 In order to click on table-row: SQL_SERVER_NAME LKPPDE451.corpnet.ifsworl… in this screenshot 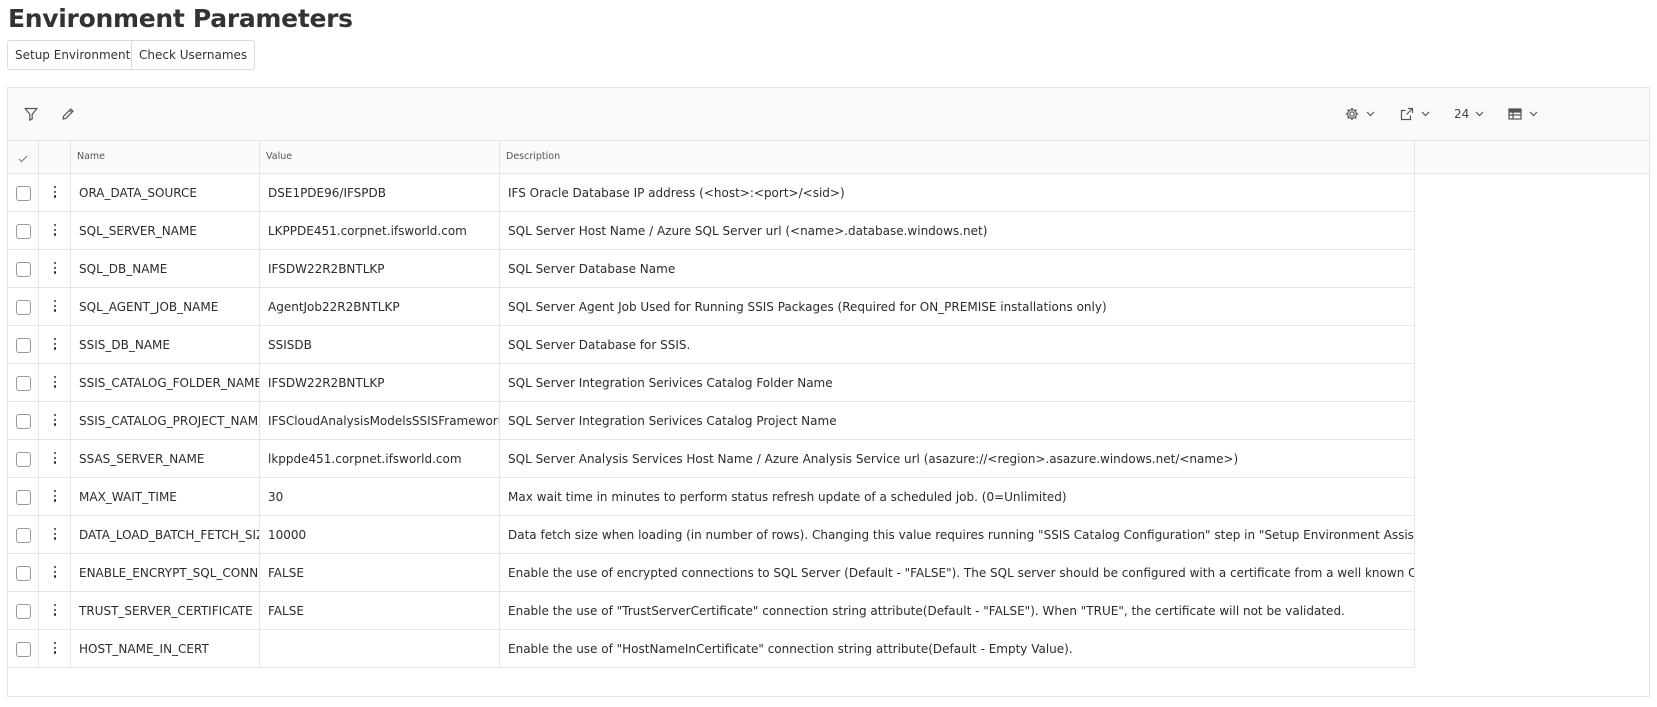, I will do `click(711, 231)`.